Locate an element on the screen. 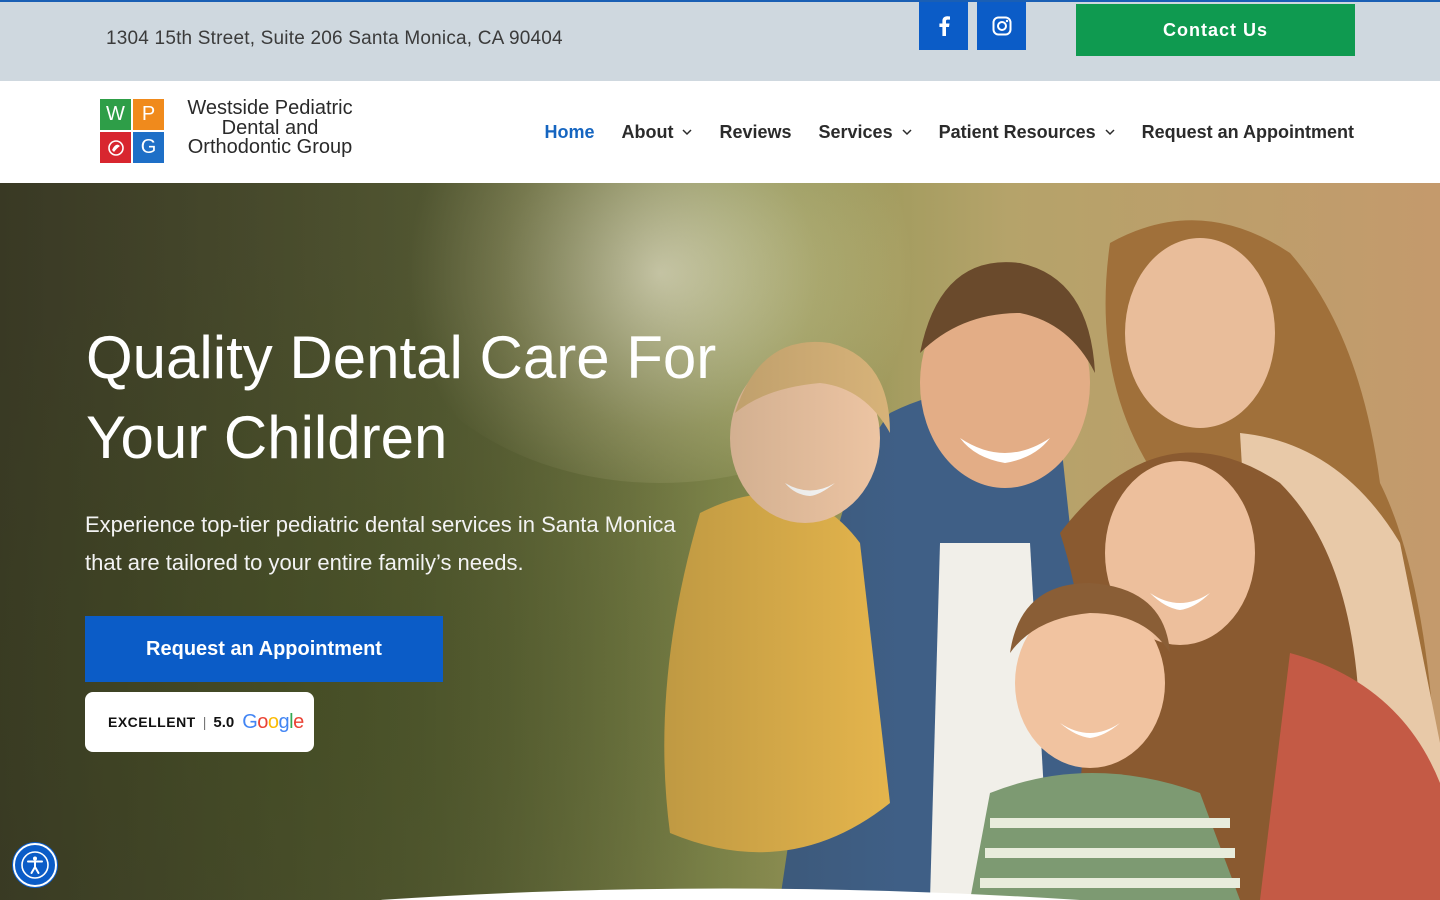  logo-line-3: Orthodontic Group is located at coordinates (270, 147).